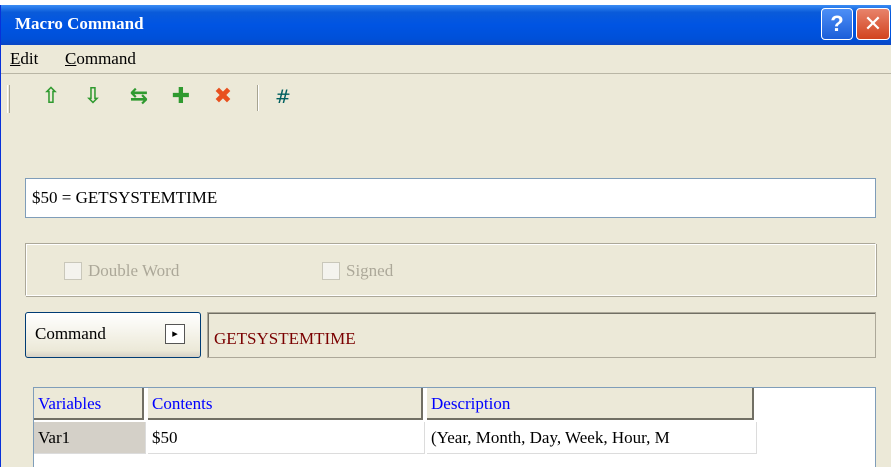 The image size is (891, 467). I want to click on menu-command: Command, so click(100, 59).